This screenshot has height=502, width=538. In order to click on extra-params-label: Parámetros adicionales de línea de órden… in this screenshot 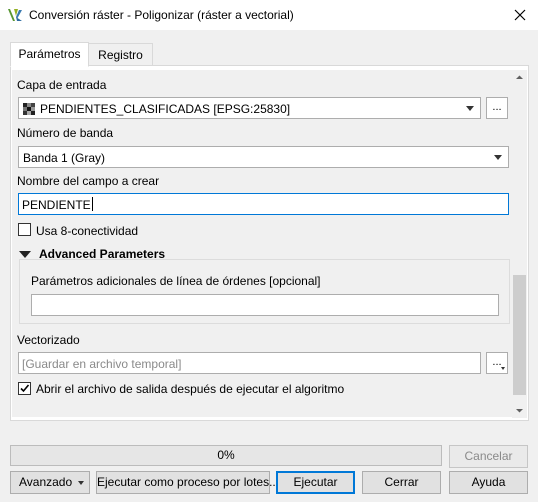, I will do `click(176, 281)`.